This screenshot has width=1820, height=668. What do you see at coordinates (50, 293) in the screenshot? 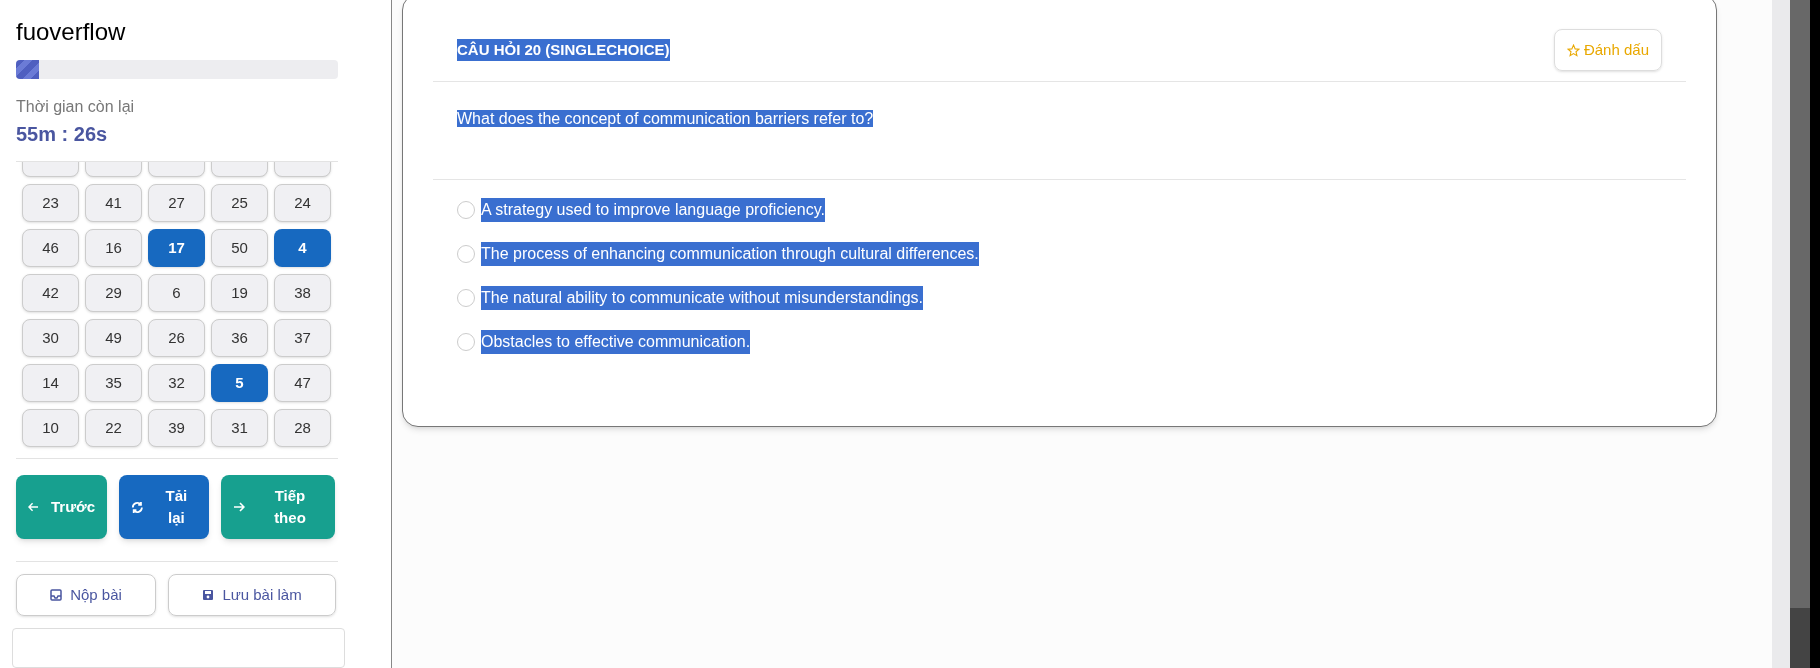
I see `question-number-button: 42` at bounding box center [50, 293].